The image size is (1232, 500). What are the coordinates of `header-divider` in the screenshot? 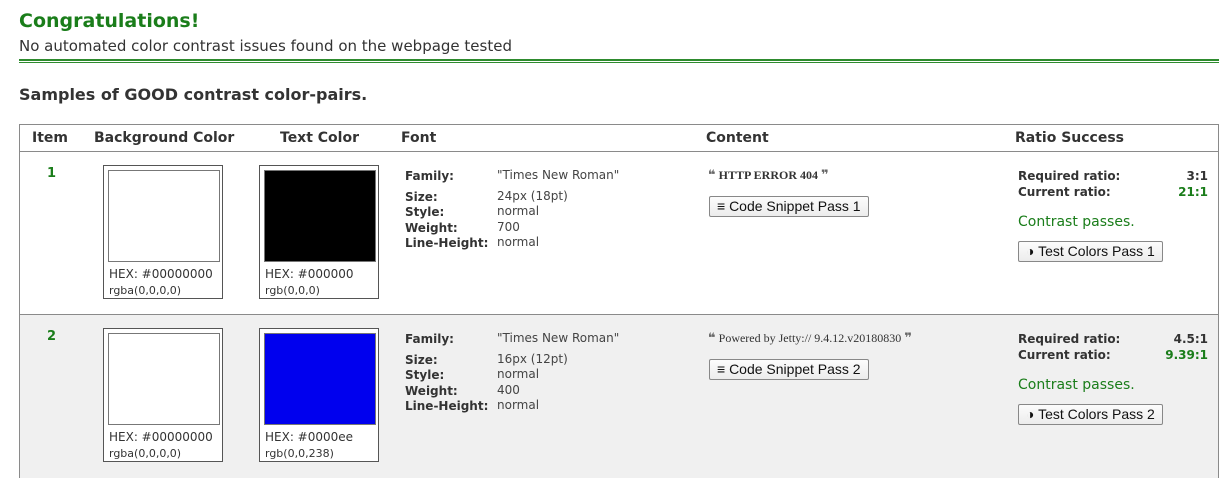 It's located at (619, 61).